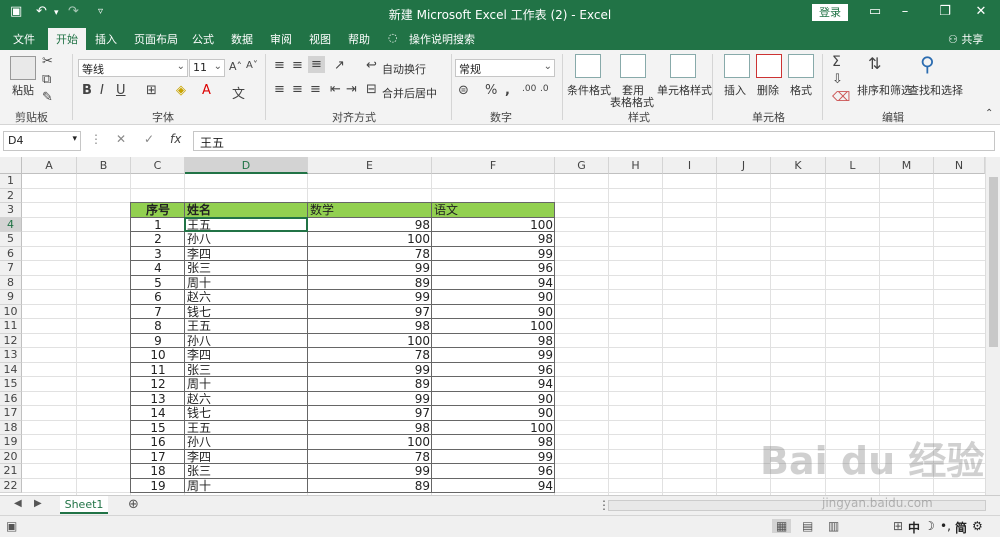 The height and width of the screenshot is (537, 1000). What do you see at coordinates (927, 64) in the screenshot?
I see `search-icon: ⚲` at bounding box center [927, 64].